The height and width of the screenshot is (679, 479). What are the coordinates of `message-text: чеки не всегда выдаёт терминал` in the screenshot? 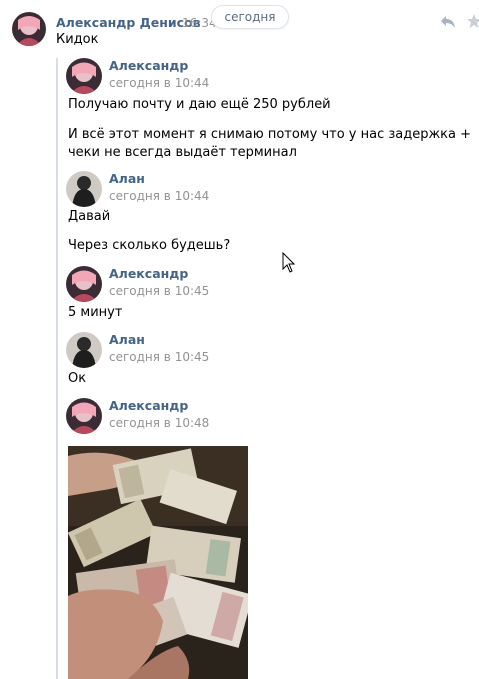 It's located at (182, 152).